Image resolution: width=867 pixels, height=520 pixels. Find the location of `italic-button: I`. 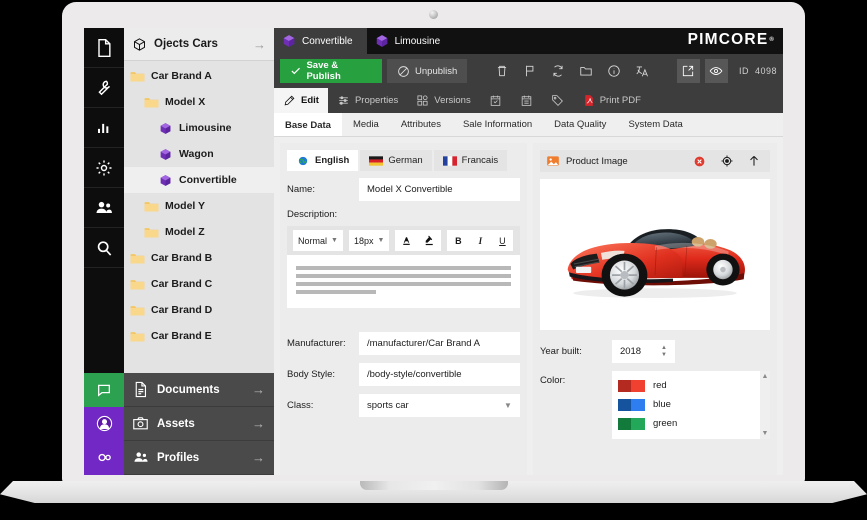

italic-button: I is located at coordinates (480, 240).